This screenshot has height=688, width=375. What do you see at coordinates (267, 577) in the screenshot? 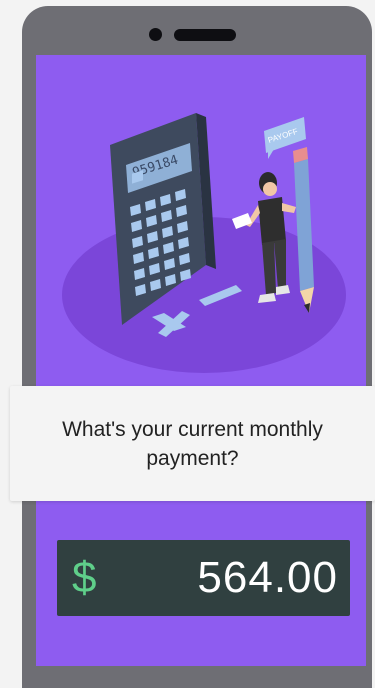
I see `payment-amount-value: 564.00` at bounding box center [267, 577].